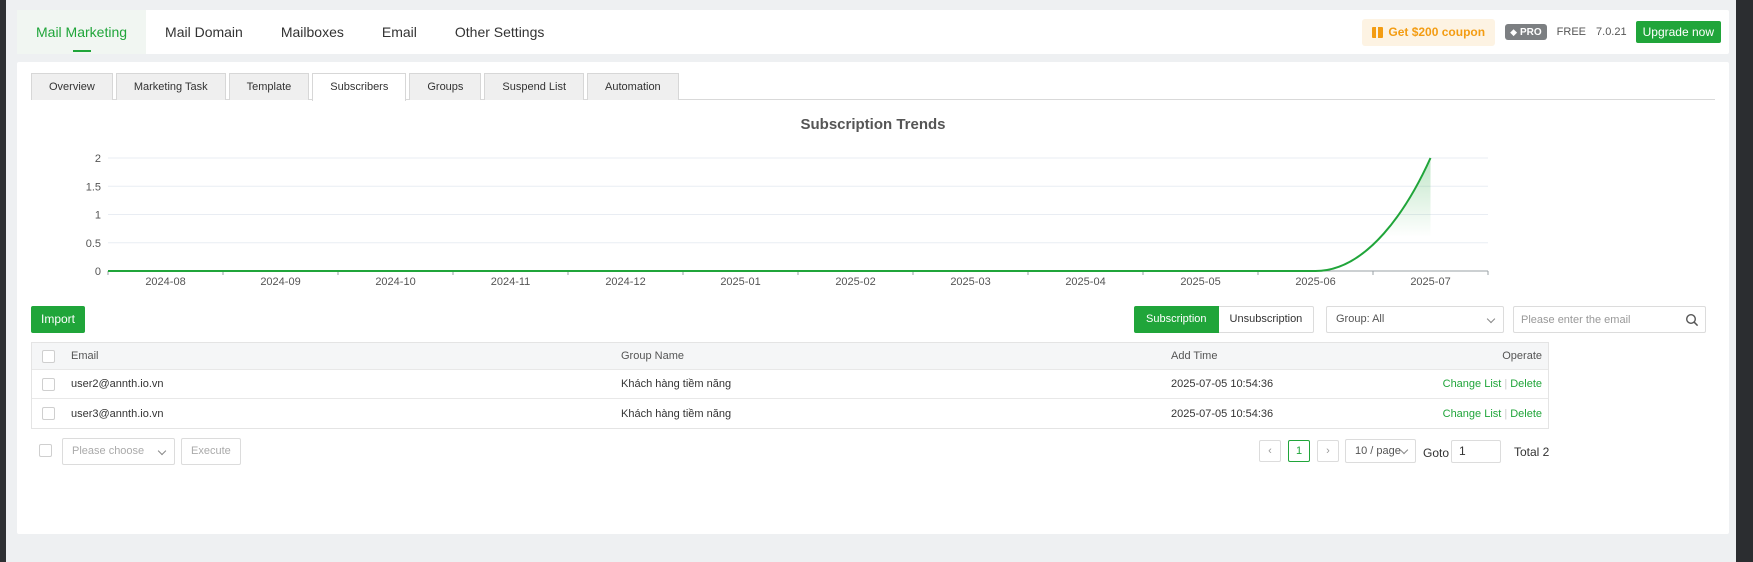  Describe the element at coordinates (165, 282) in the screenshot. I see `x-tick-label: 2024-08` at that location.